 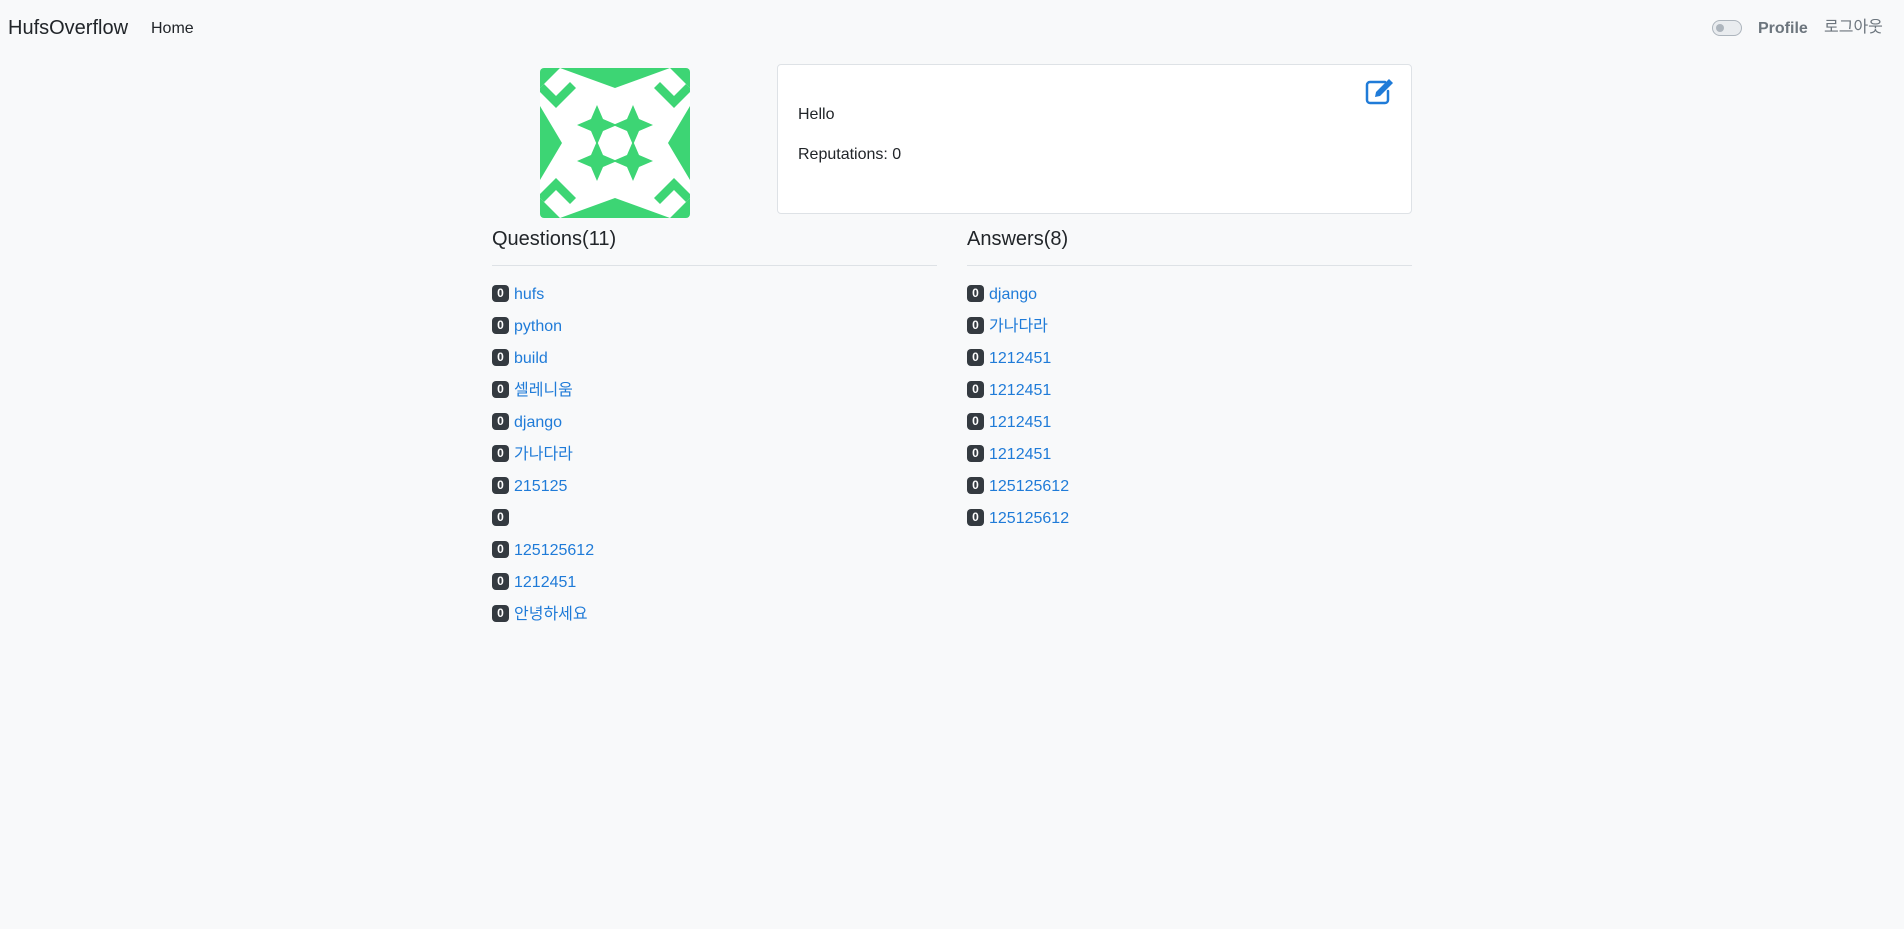 I want to click on question-link: hufs, so click(x=529, y=294).